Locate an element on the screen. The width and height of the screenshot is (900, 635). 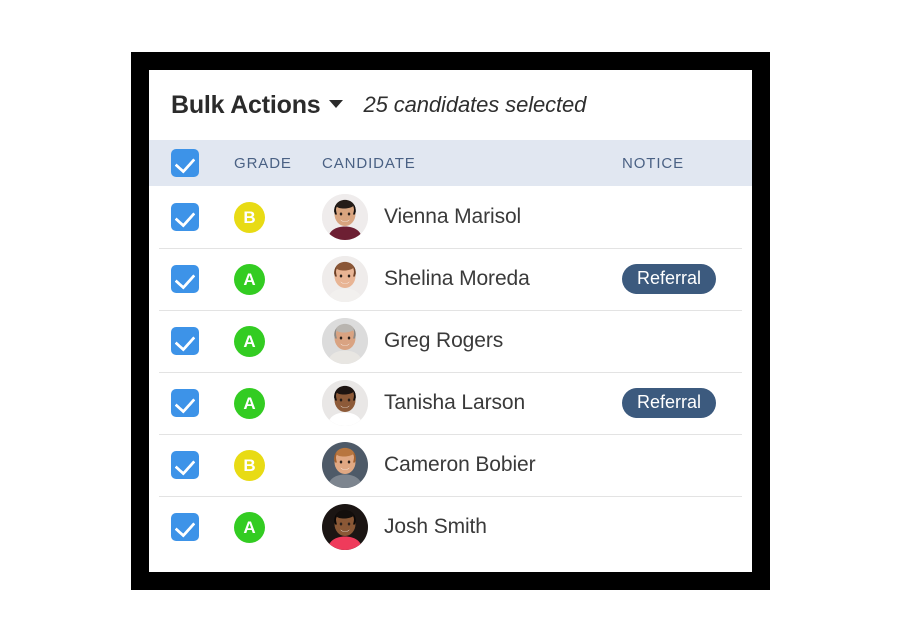
candidate-cell: Shelina Moreda is located at coordinates (472, 279).